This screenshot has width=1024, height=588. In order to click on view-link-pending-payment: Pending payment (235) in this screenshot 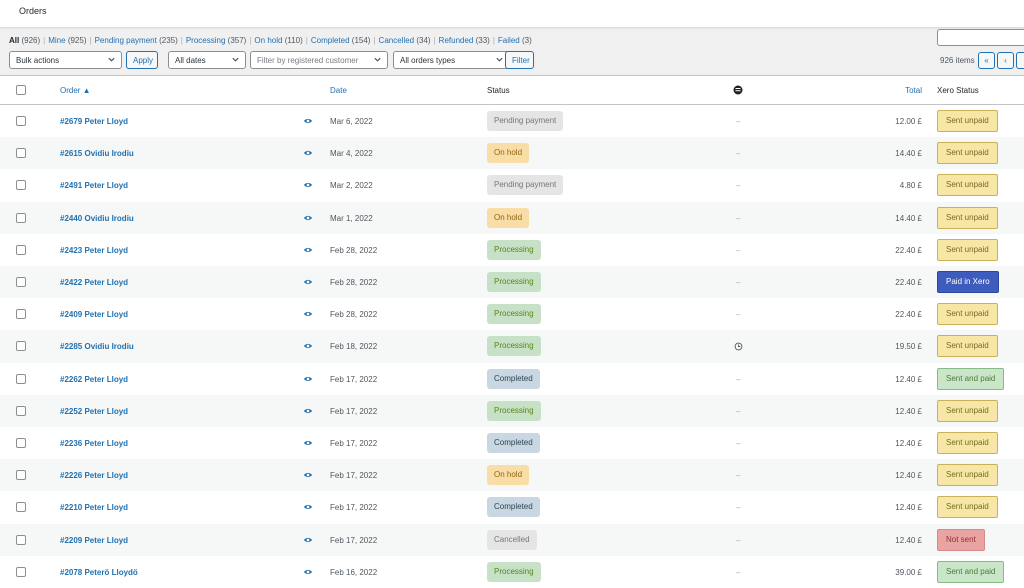, I will do `click(136, 40)`.